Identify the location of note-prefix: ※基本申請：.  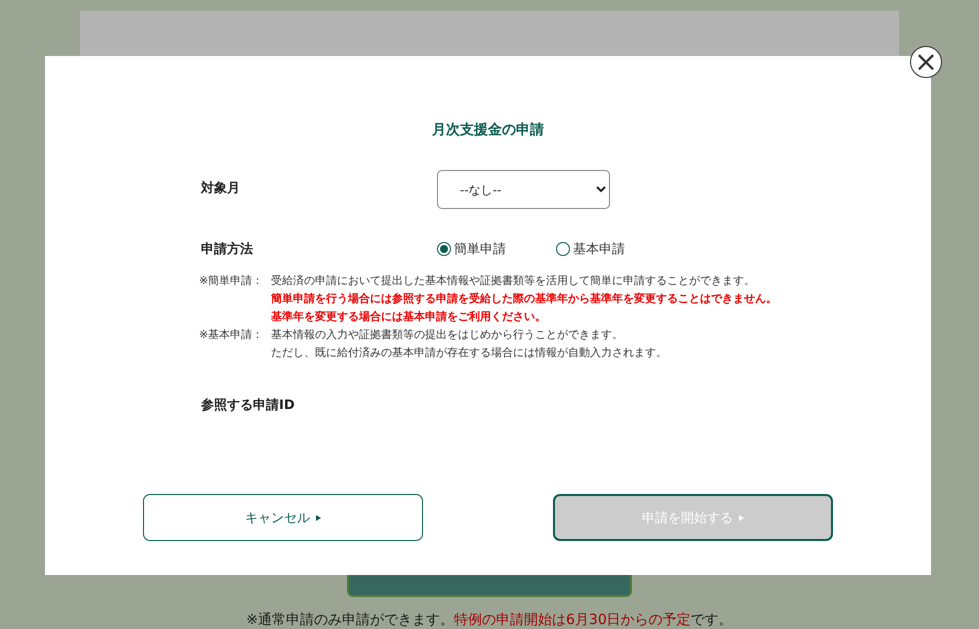
(231, 335).